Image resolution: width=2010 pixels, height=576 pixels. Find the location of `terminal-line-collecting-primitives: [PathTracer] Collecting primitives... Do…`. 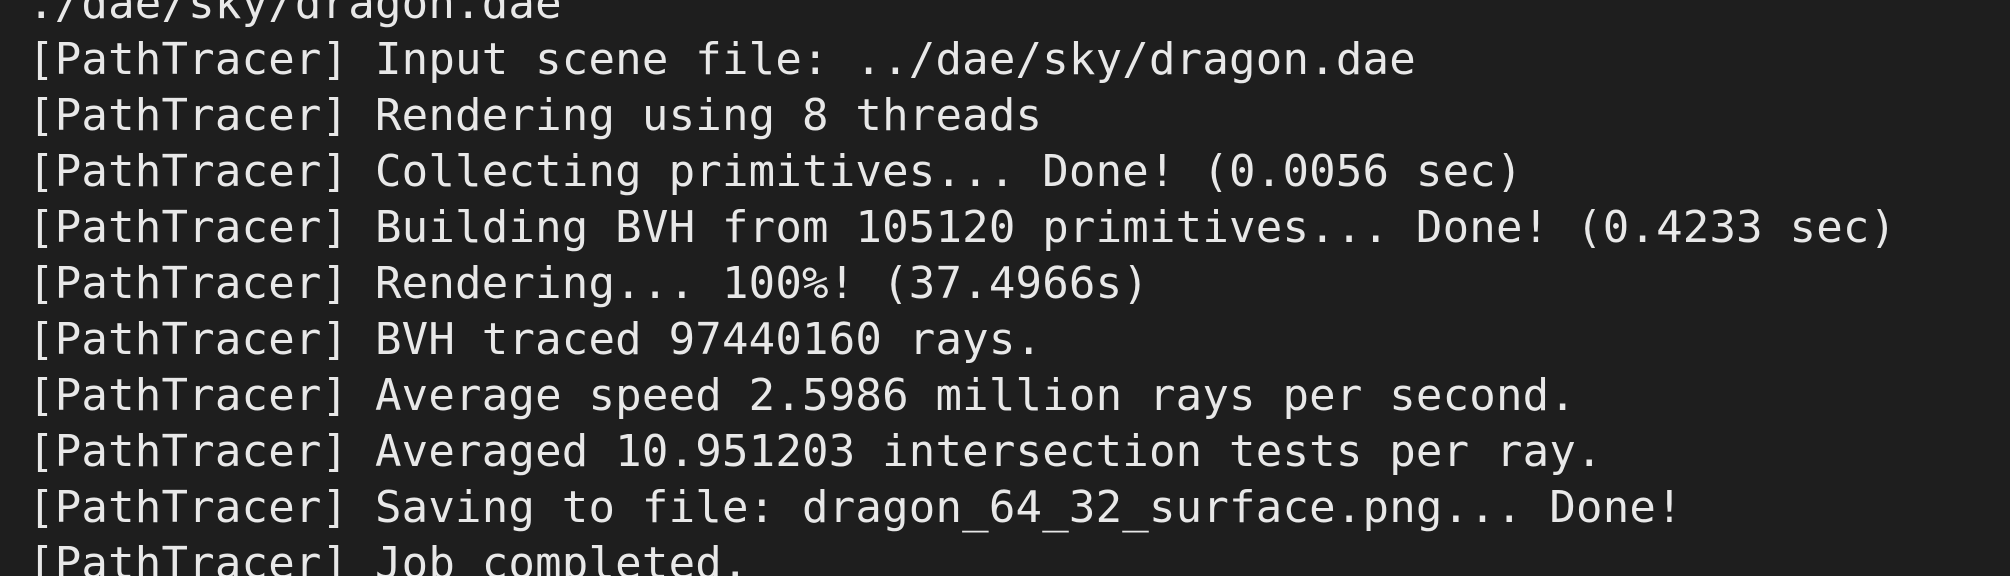

terminal-line-collecting-primitives: [PathTracer] Collecting primitives... Do… is located at coordinates (775, 171).